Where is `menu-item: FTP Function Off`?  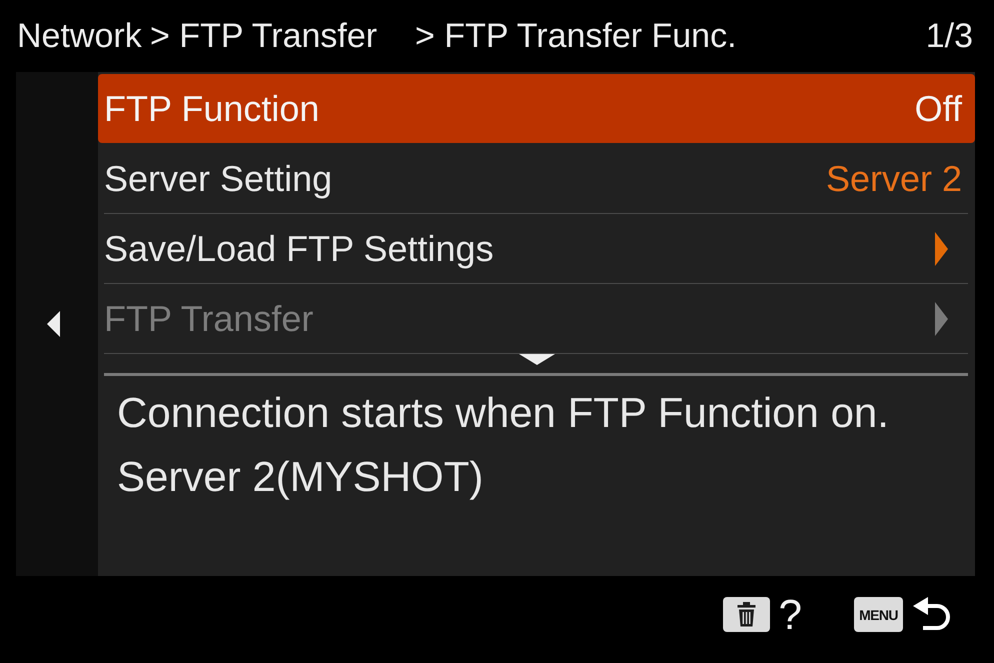 menu-item: FTP Function Off is located at coordinates (536, 108).